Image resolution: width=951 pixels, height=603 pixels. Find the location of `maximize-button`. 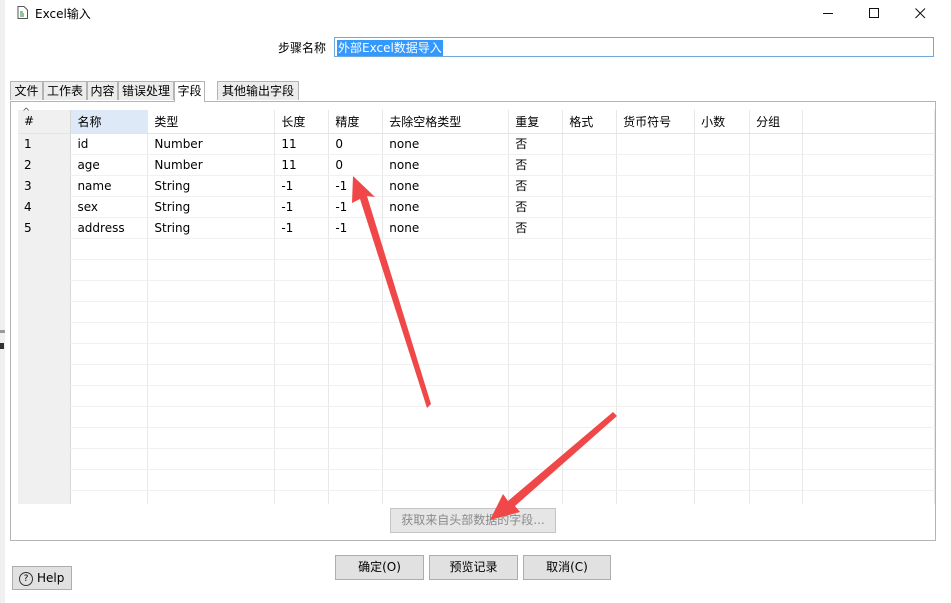

maximize-button is located at coordinates (874, 13).